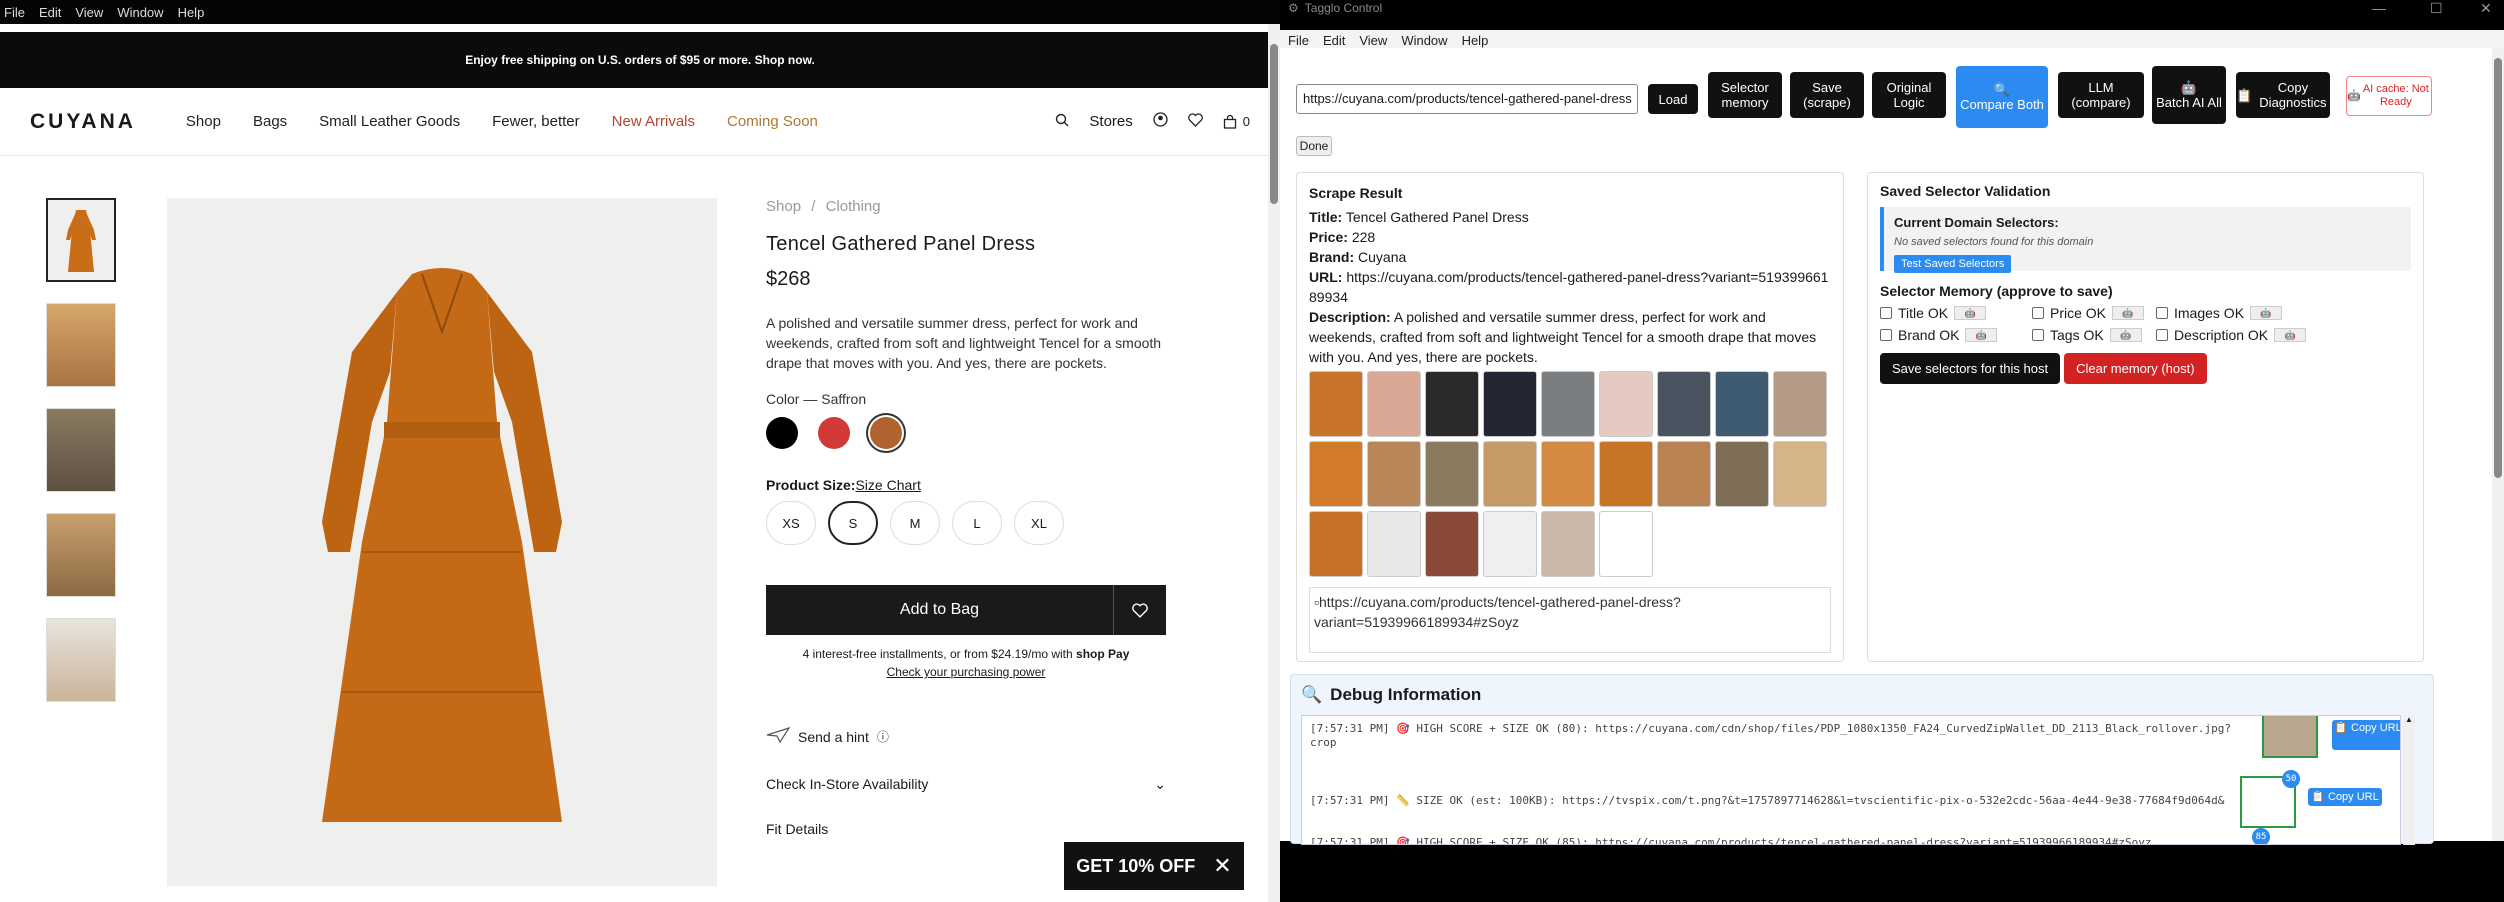 This screenshot has width=2504, height=902. What do you see at coordinates (853, 206) in the screenshot?
I see `breadcrumb-clothing: Clothing` at bounding box center [853, 206].